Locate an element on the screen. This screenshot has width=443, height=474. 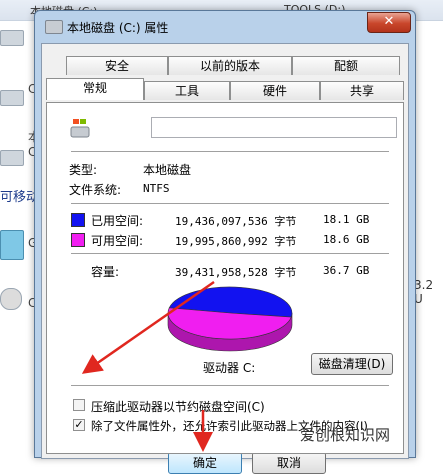
watermark: 爱创根知识网 is located at coordinates (345, 435).